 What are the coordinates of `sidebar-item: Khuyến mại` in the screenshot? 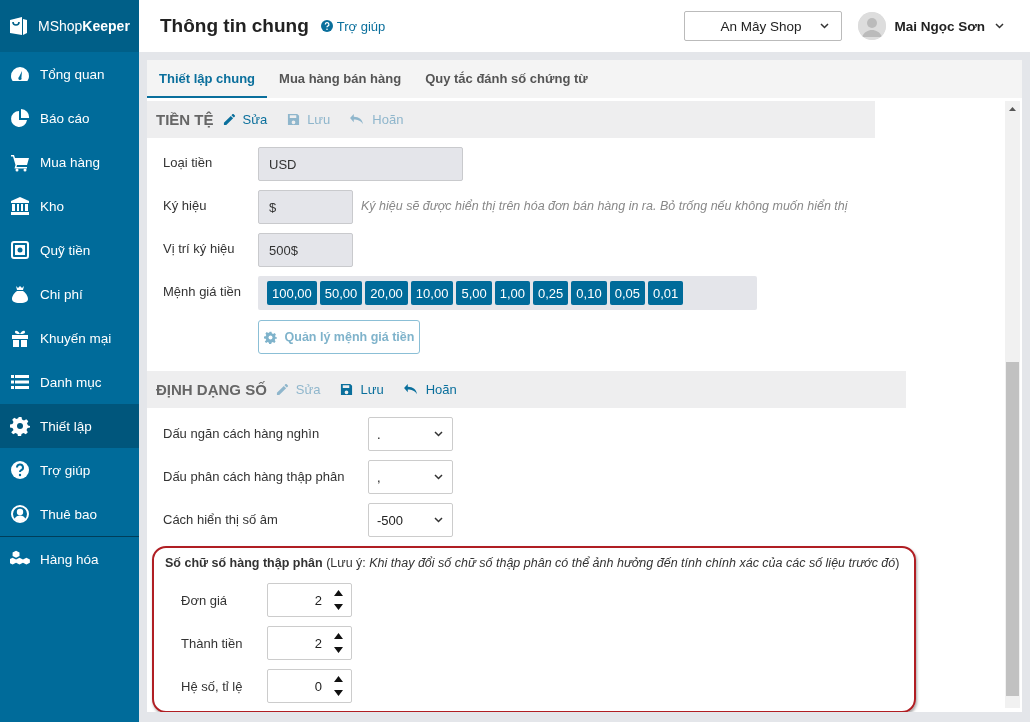 It's located at (69, 338).